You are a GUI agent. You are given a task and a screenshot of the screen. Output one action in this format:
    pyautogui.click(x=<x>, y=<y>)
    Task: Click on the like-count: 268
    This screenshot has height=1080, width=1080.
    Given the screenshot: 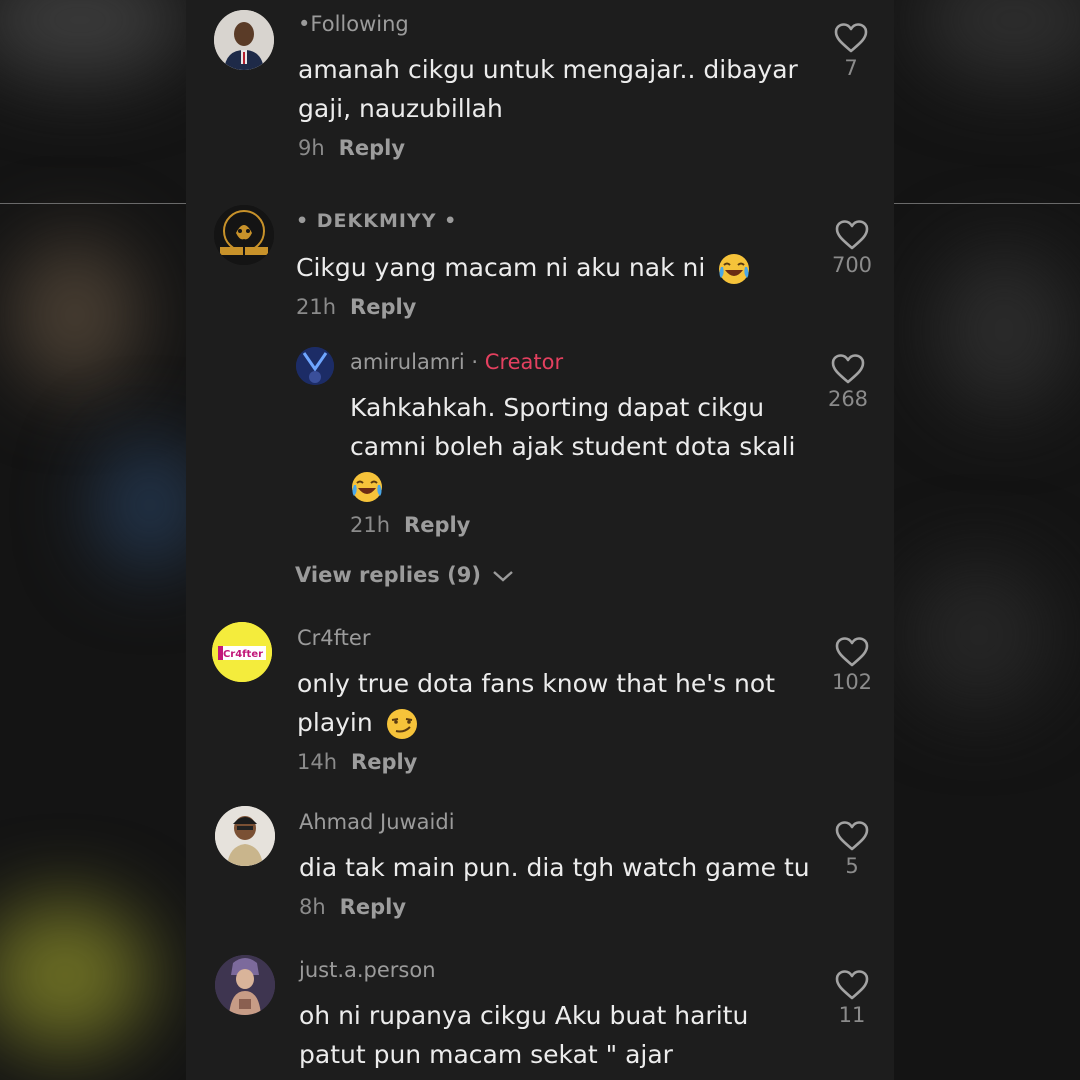 What is the action you would take?
    pyautogui.click(x=848, y=399)
    